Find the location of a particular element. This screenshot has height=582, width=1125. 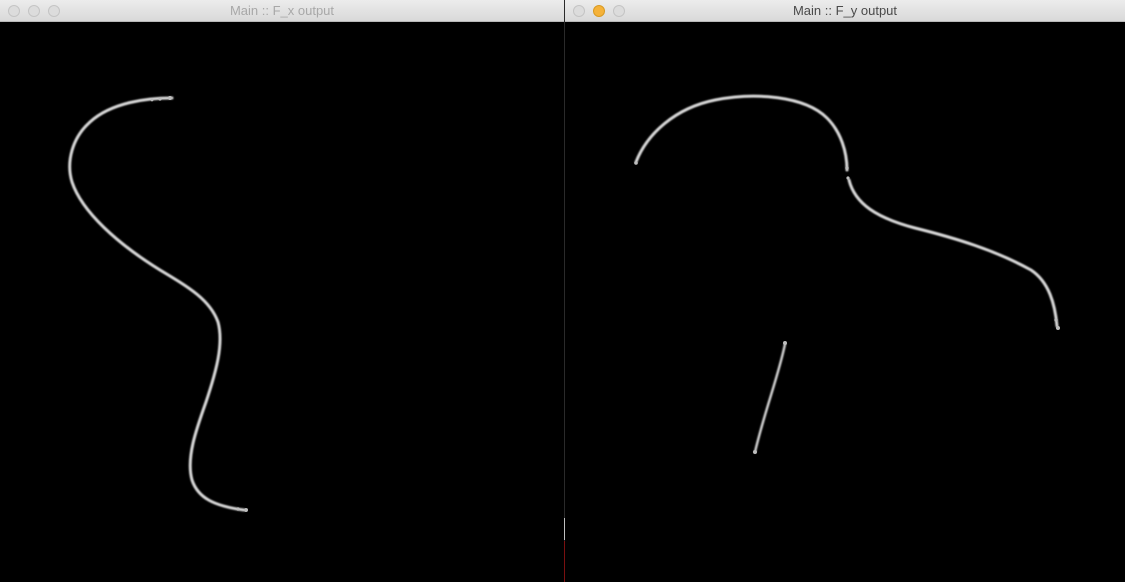

title-bar: Main :: F_x output is located at coordinates (282, 11).